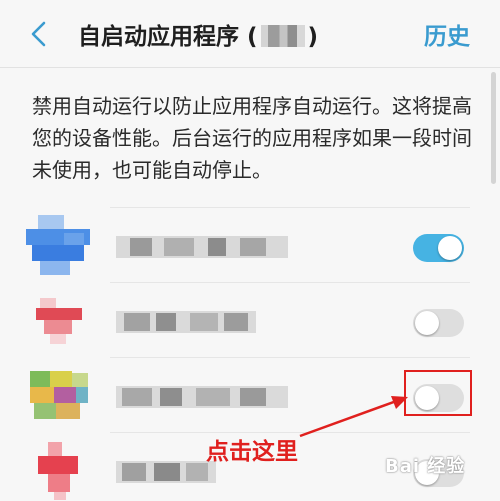  What do you see at coordinates (282, 36) in the screenshot?
I see `blurred-title-count` at bounding box center [282, 36].